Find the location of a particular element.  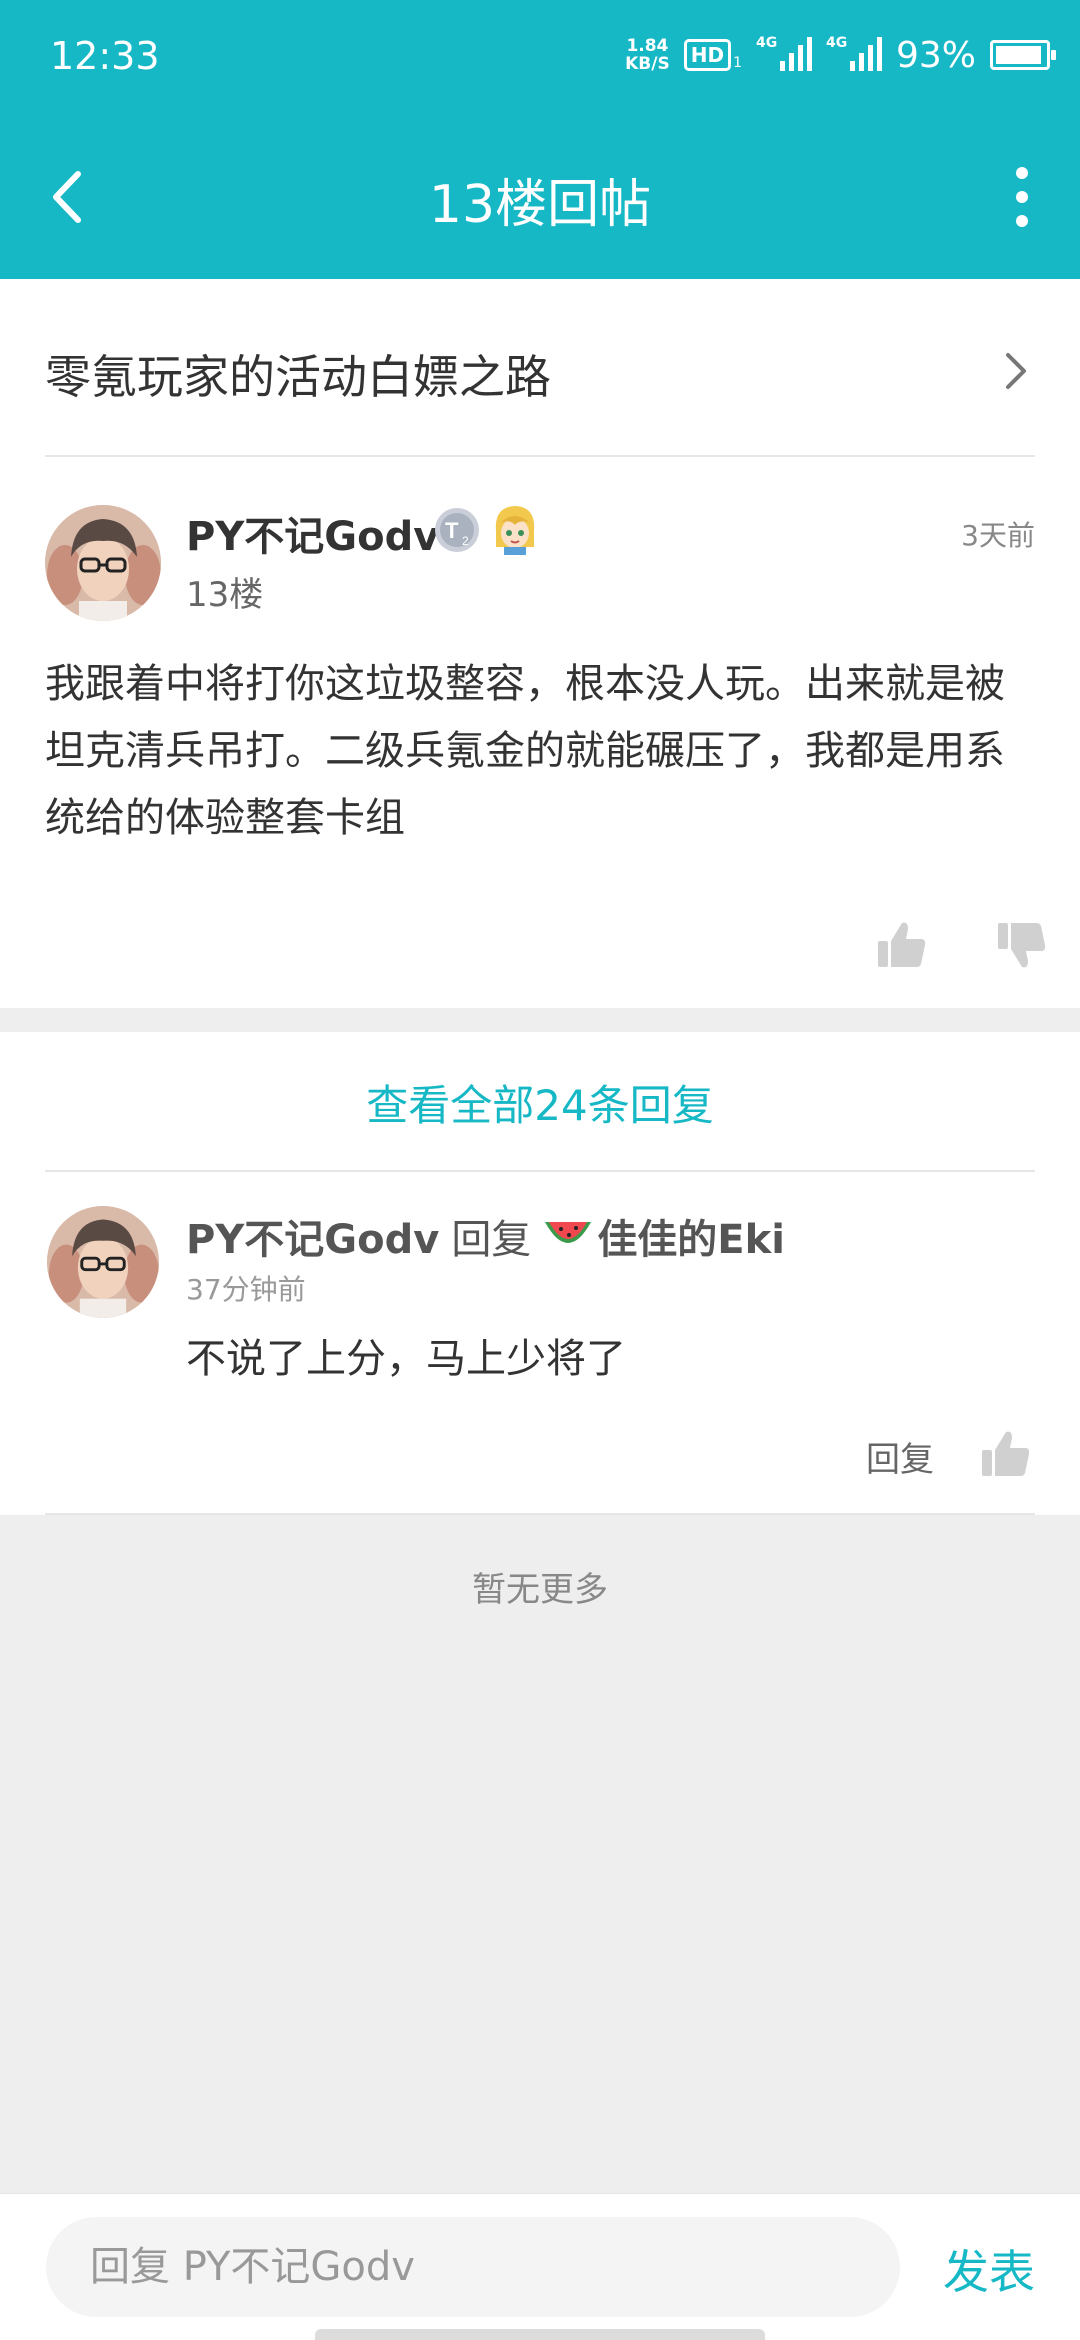

reply-target: 佳佳的Eki is located at coordinates (691, 1236).